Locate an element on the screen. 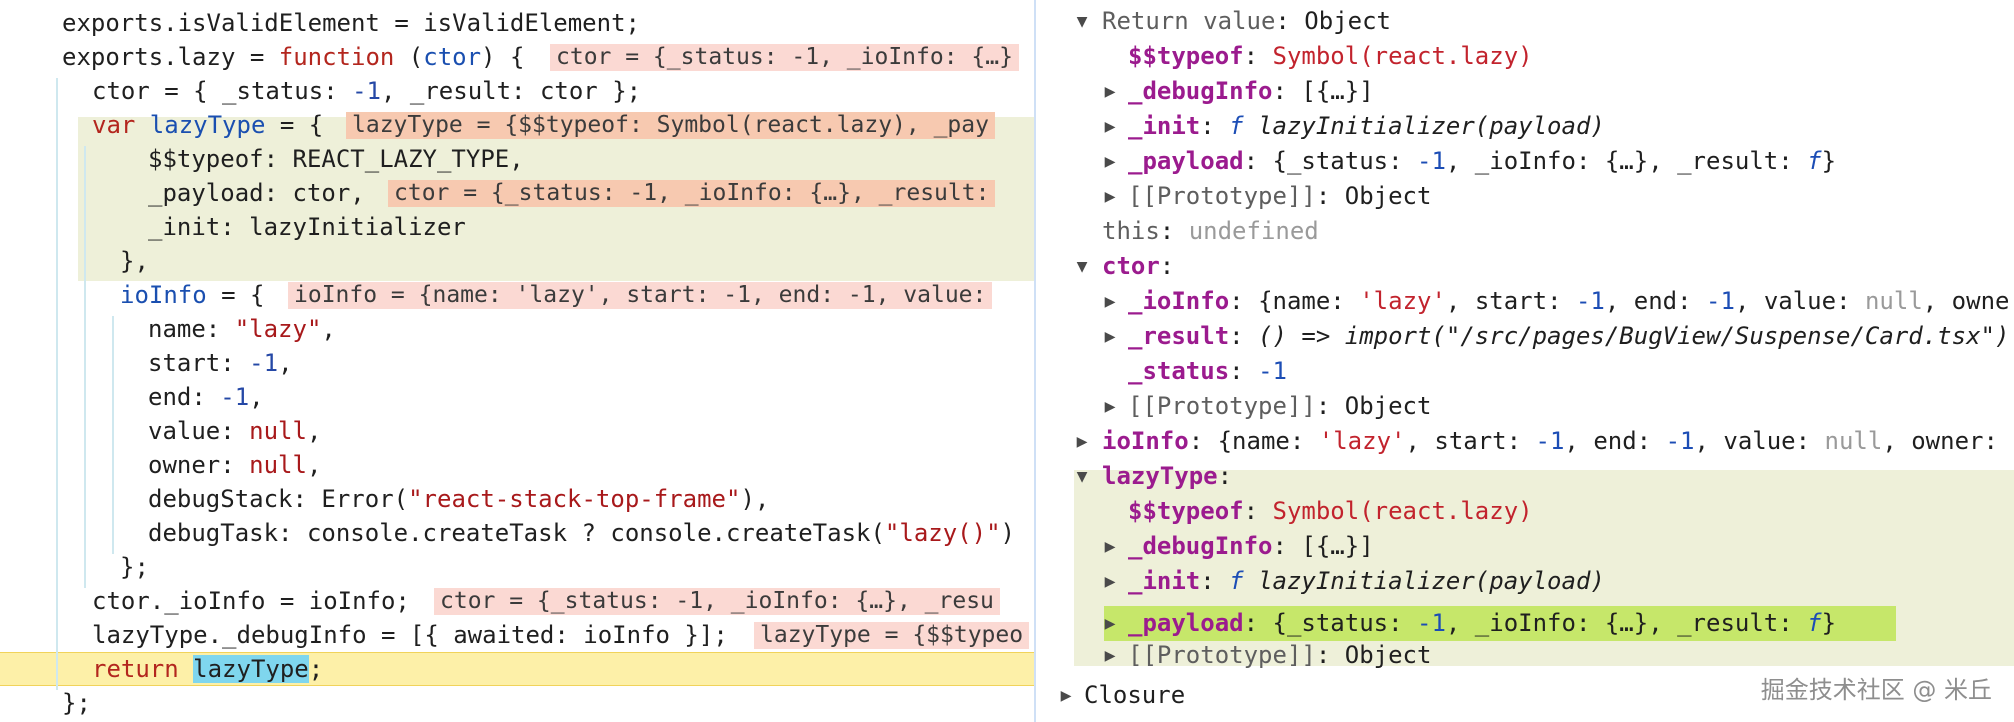  scope-row-this: this: undefined is located at coordinates (1525, 231).